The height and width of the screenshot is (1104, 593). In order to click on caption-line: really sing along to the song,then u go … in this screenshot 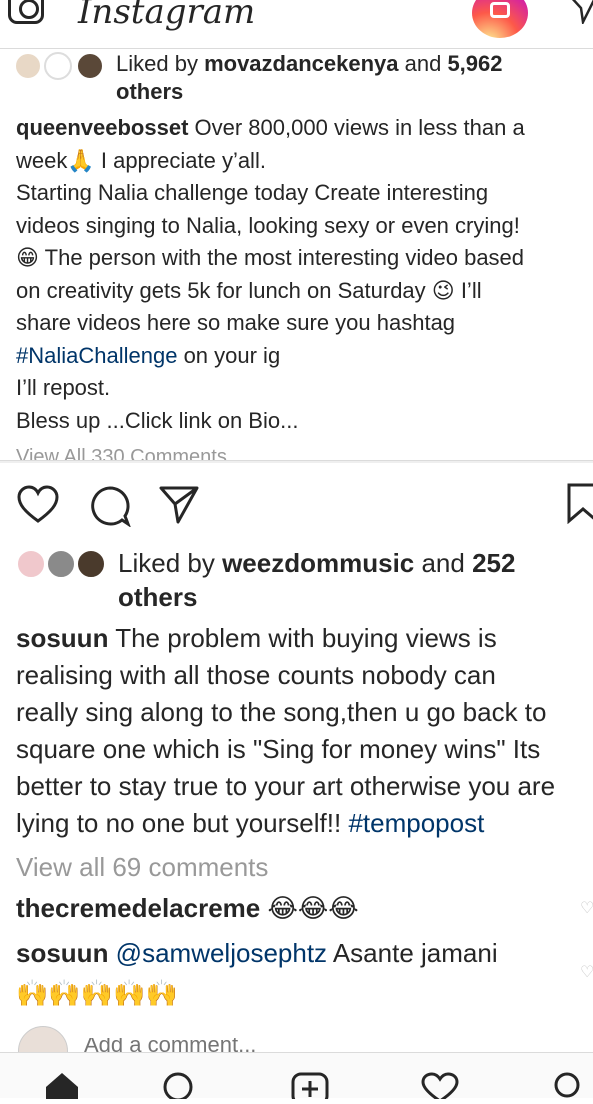, I will do `click(281, 712)`.